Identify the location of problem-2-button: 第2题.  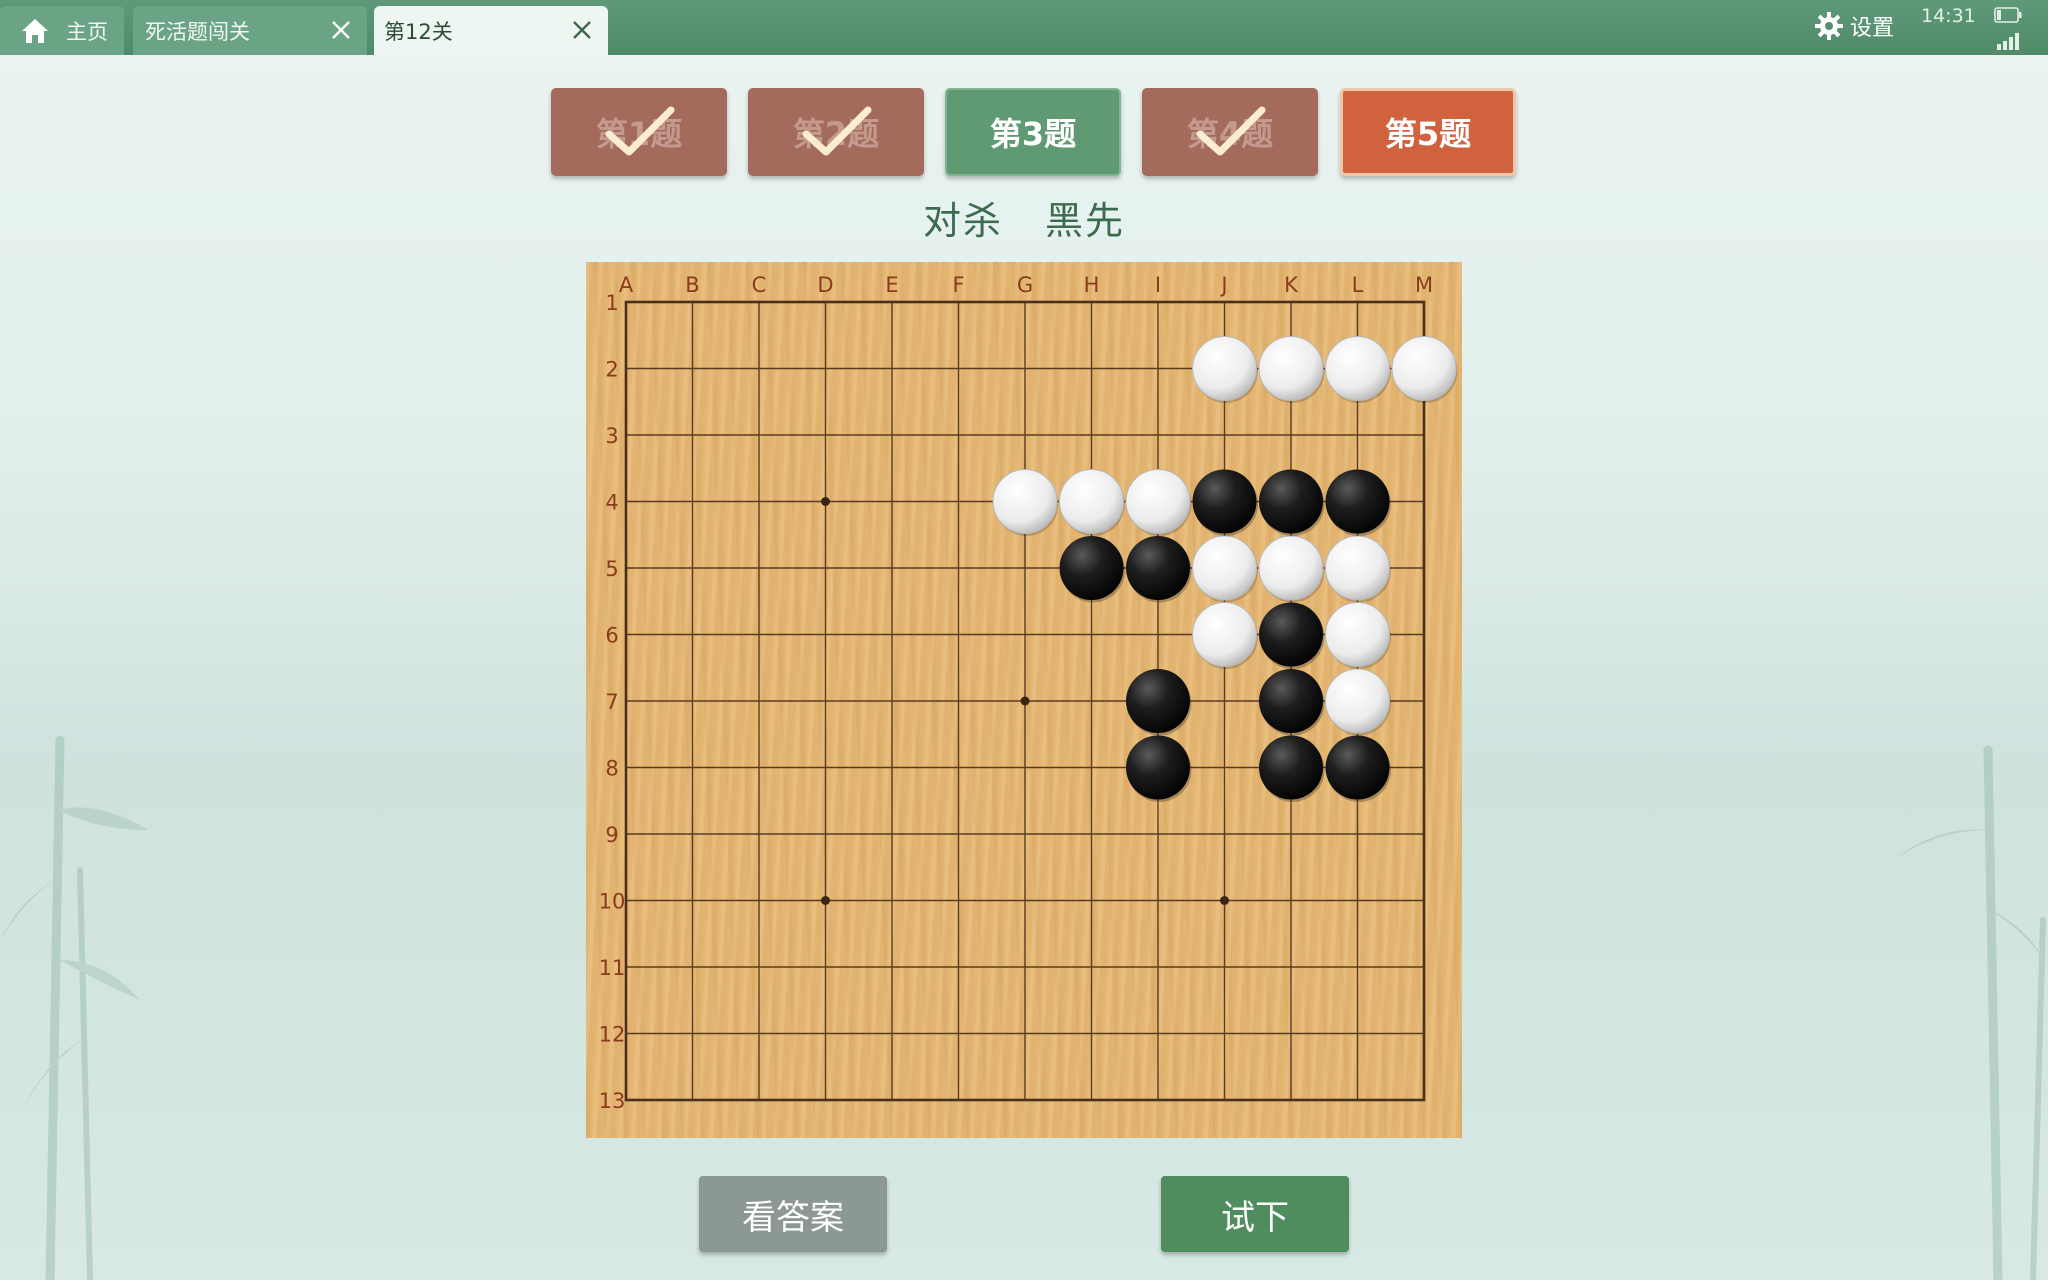
(836, 132).